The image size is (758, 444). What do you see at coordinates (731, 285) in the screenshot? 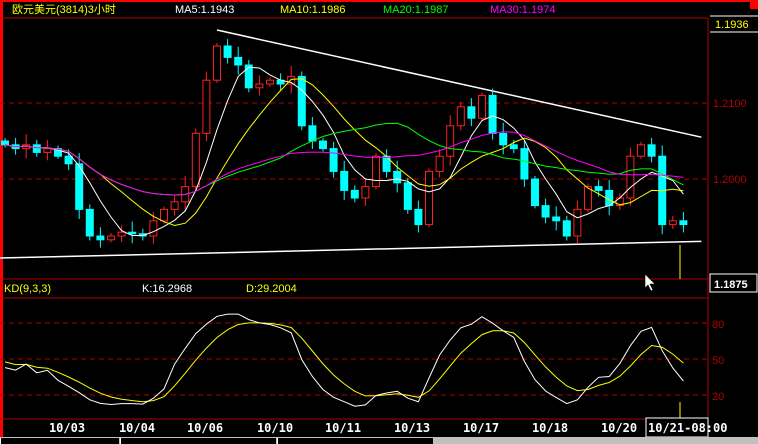
I see `cursor-price-value: 1.1875` at bounding box center [731, 285].